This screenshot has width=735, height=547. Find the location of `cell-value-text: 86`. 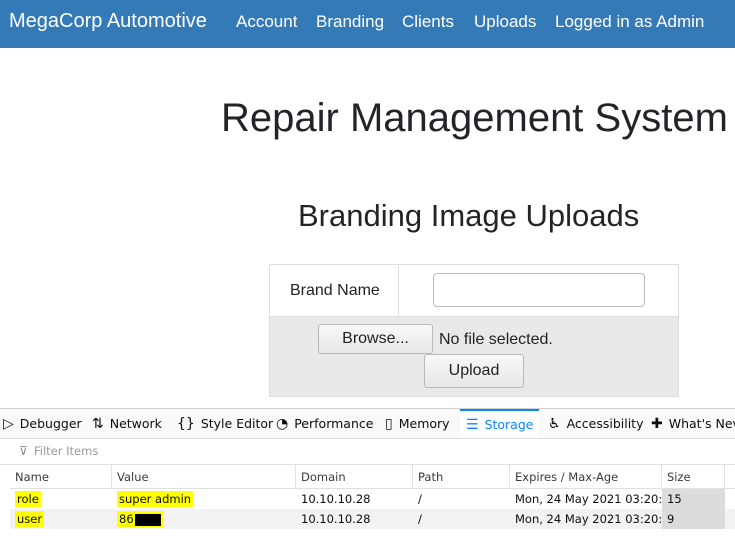

cell-value-text: 86 is located at coordinates (126, 519).